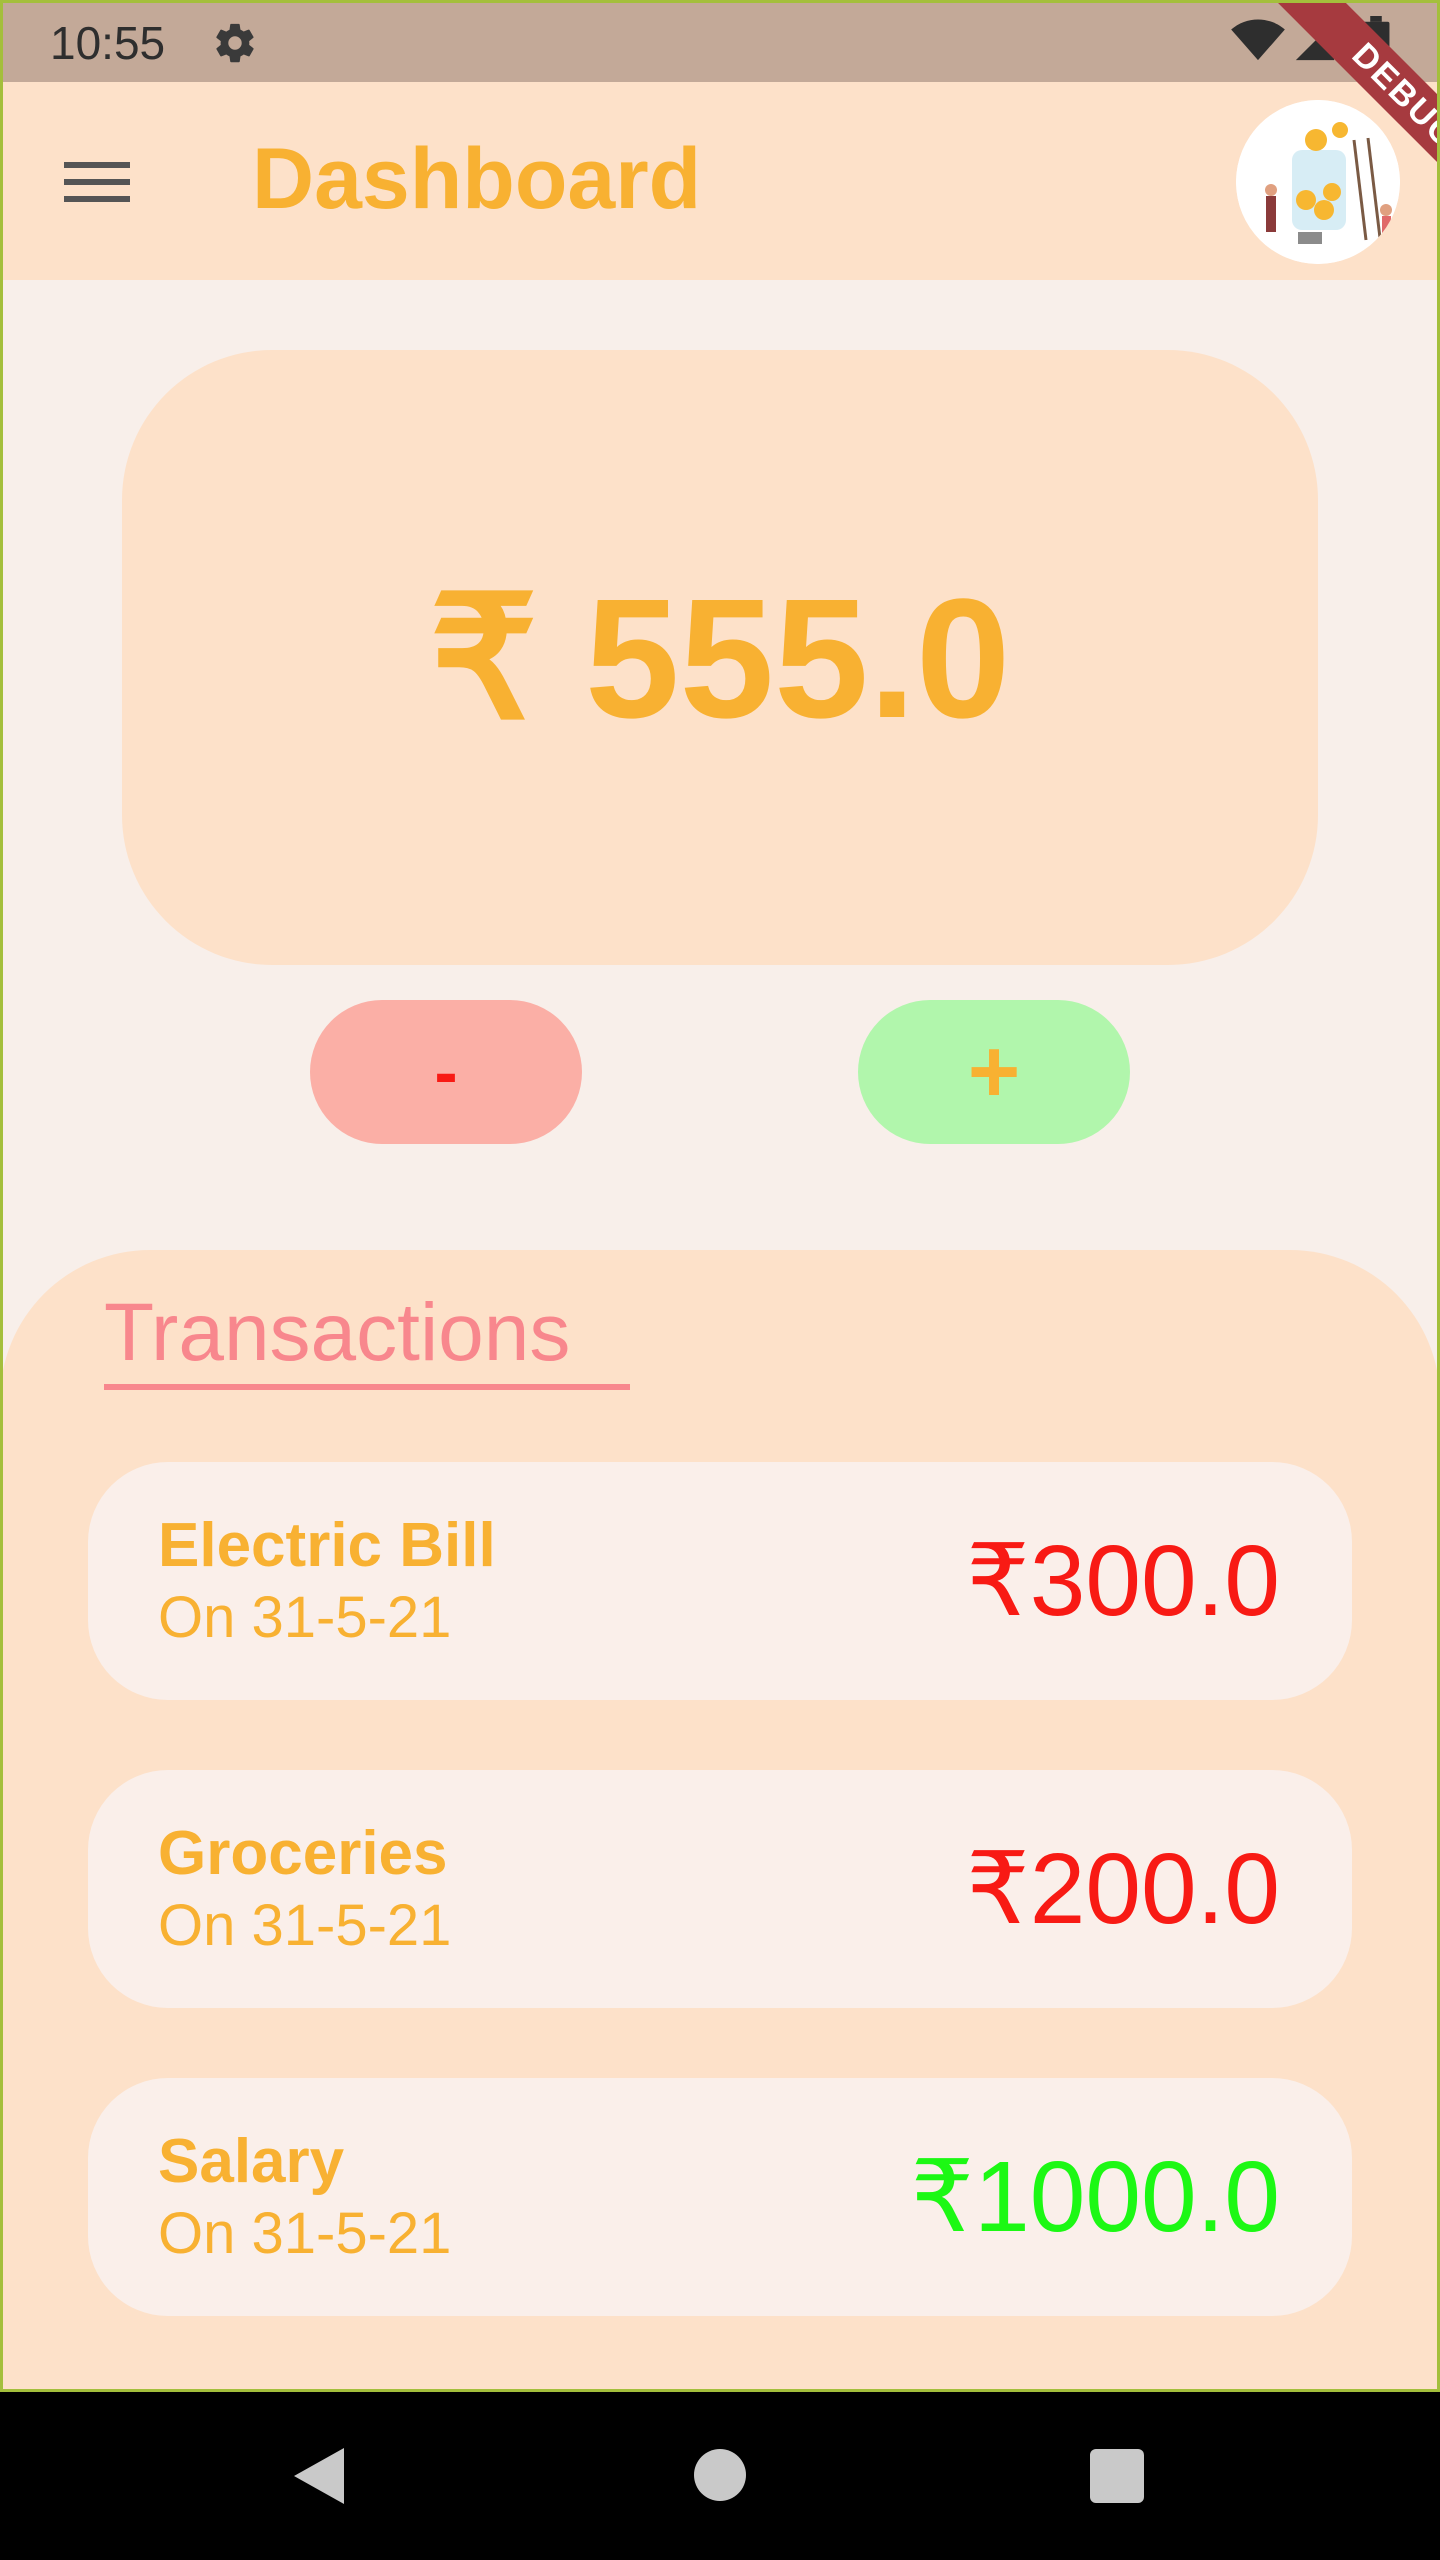  I want to click on status-time: 10:55, so click(108, 43).